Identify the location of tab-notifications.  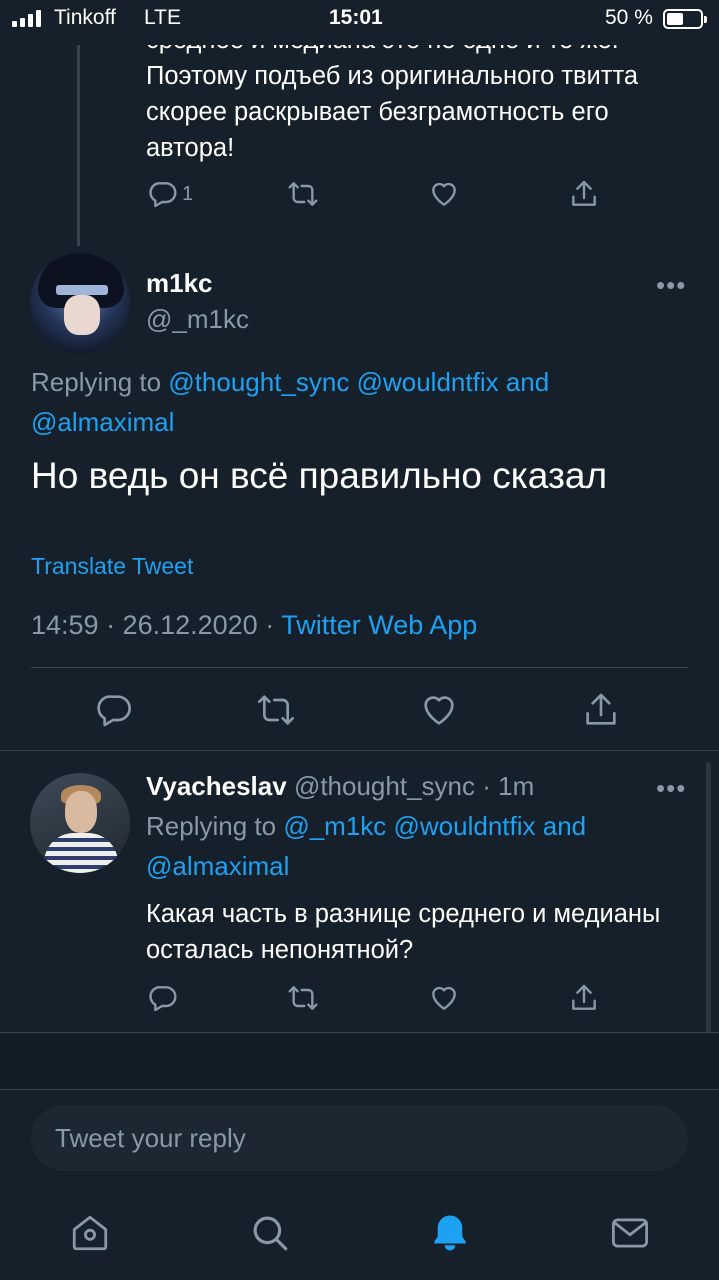
(450, 1233).